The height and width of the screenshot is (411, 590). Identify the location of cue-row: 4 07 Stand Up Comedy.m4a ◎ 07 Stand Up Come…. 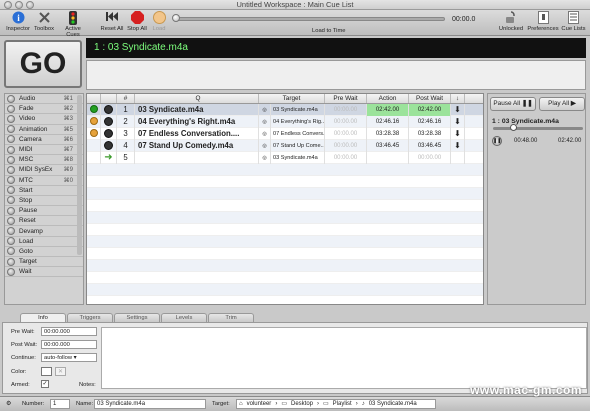
(285, 145).